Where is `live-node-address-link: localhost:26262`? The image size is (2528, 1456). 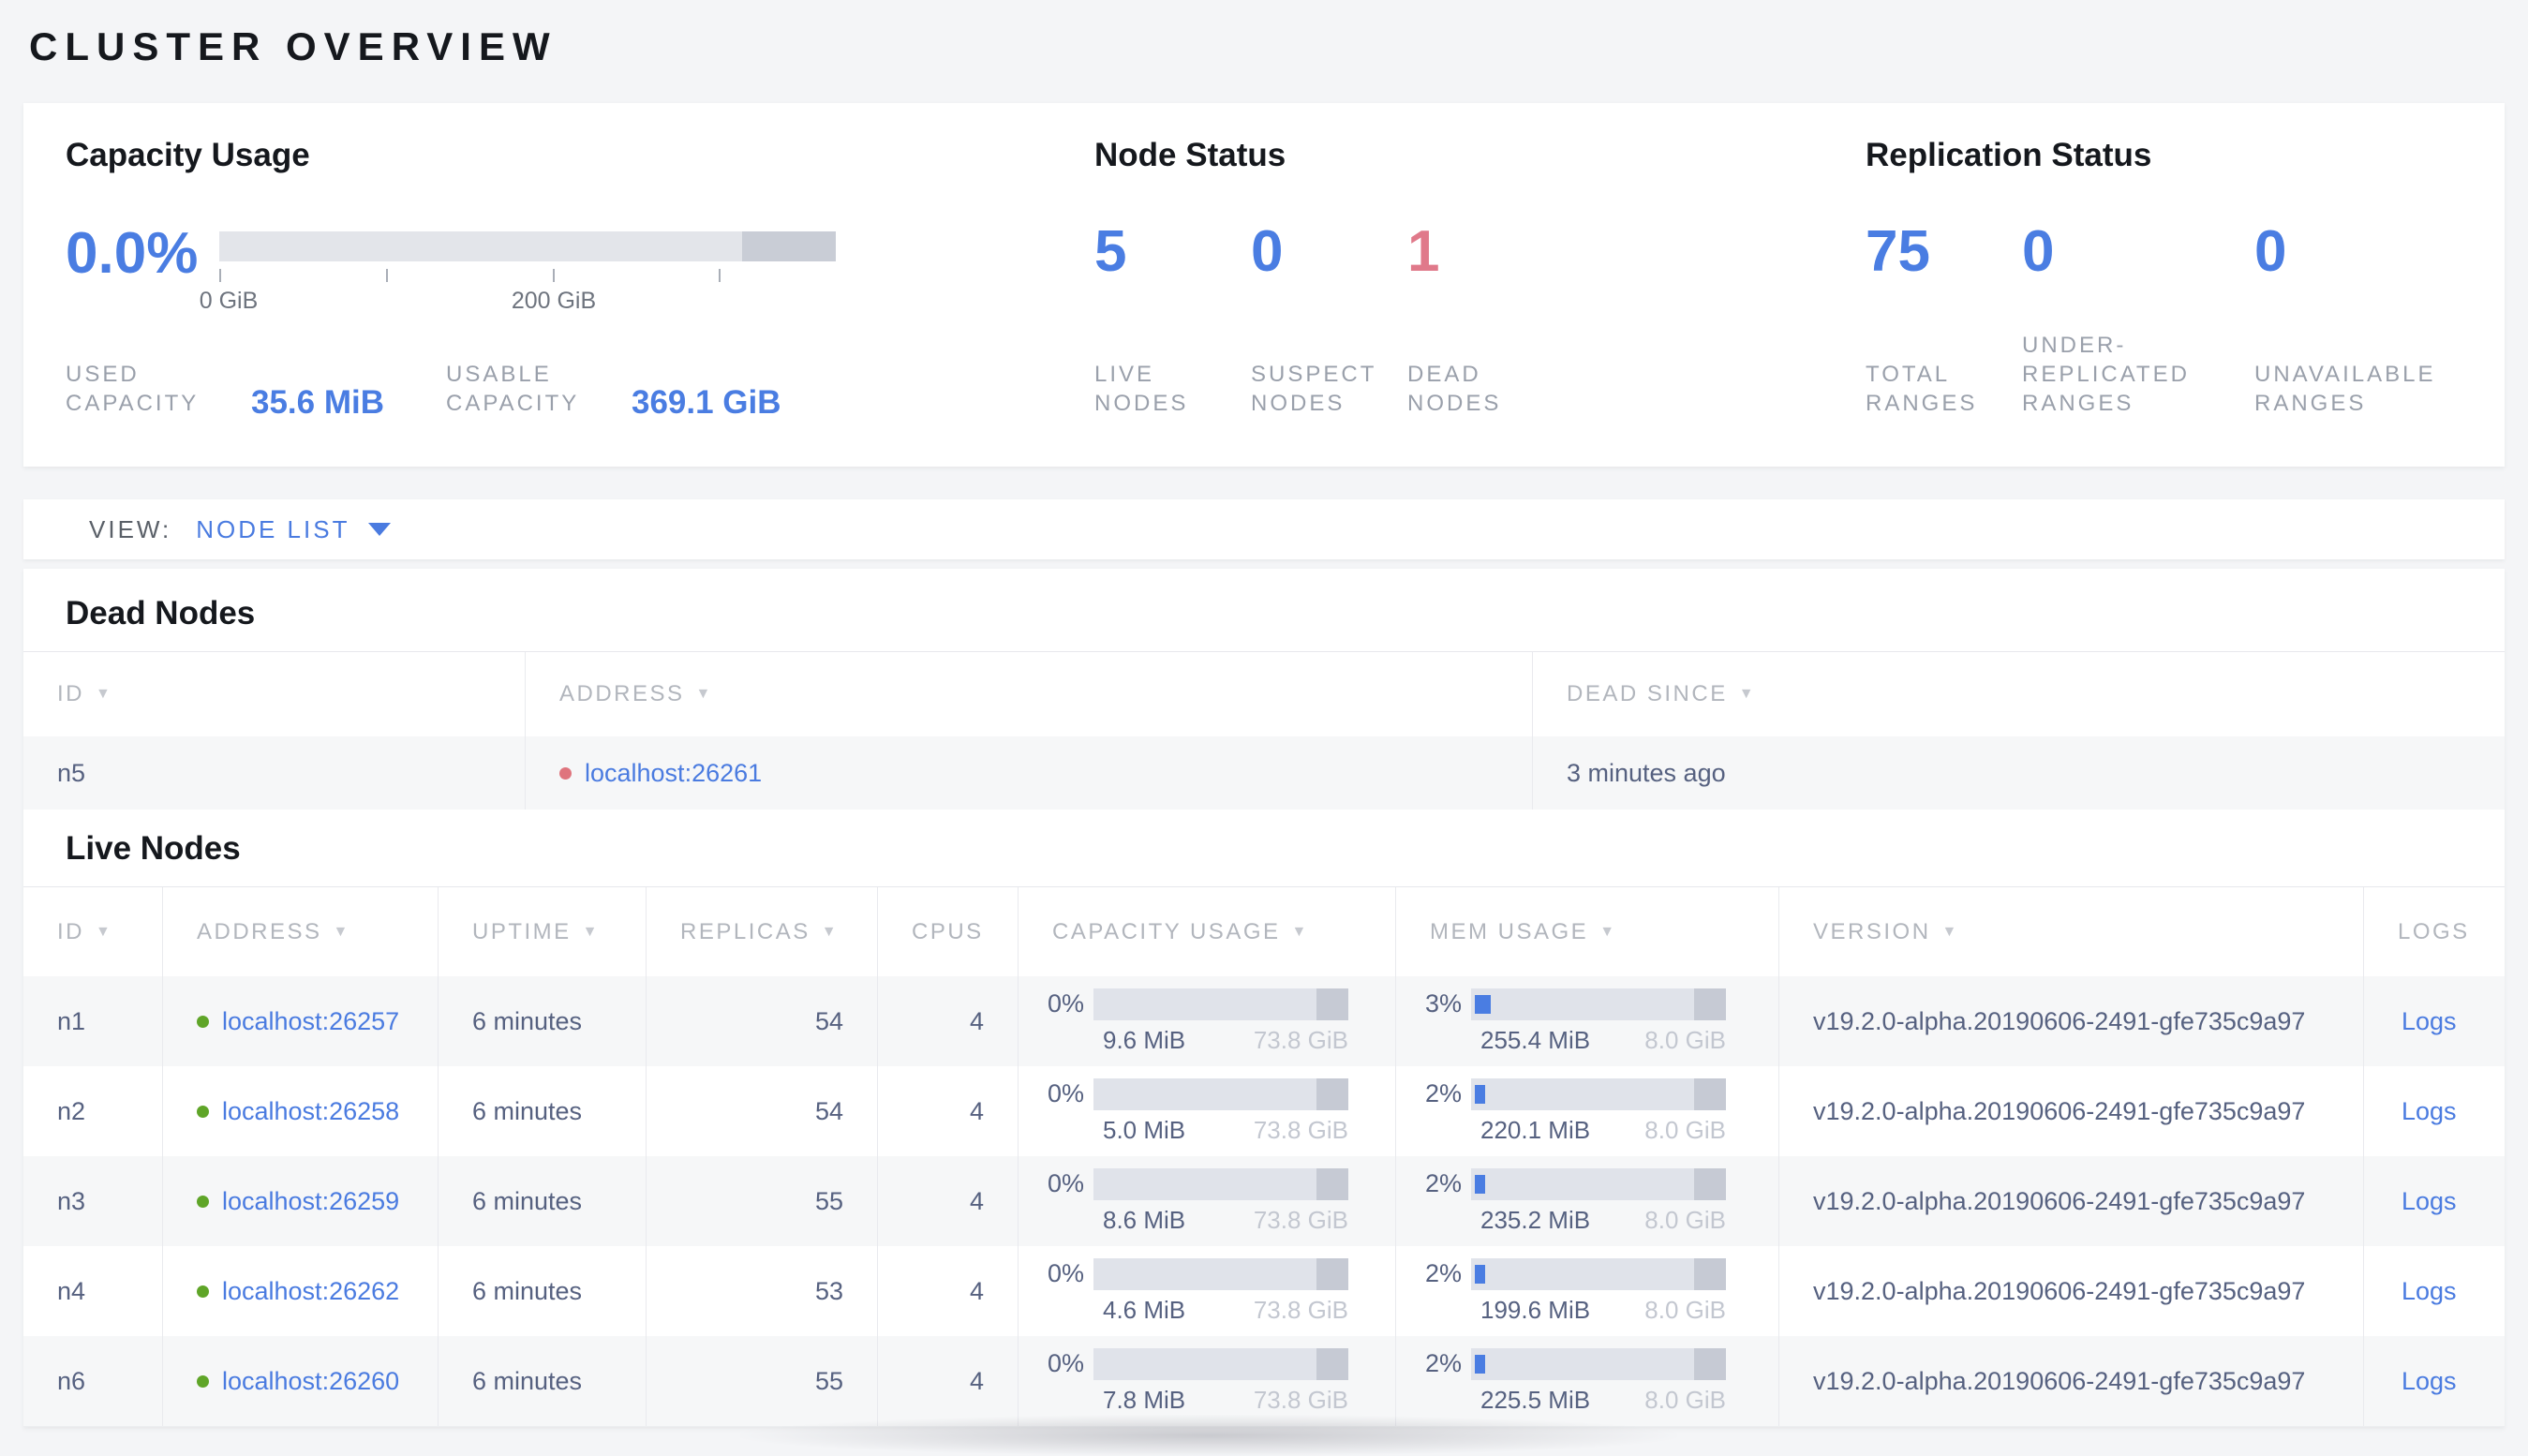
live-node-address-link: localhost:26262 is located at coordinates (310, 1291).